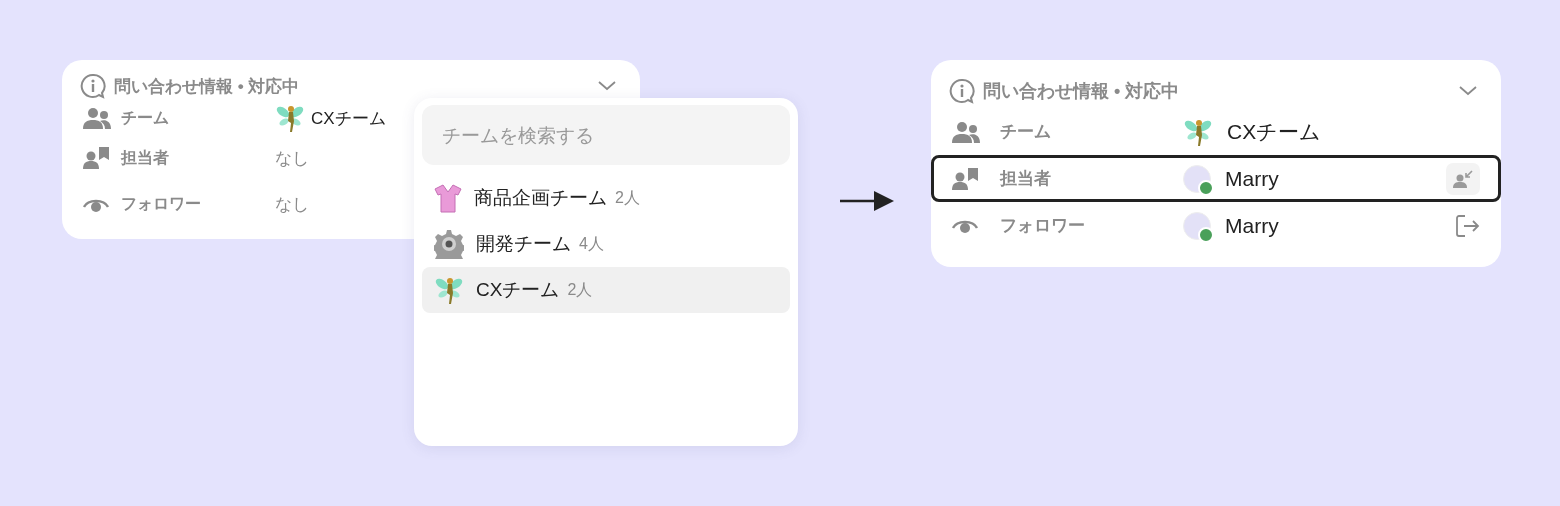 This screenshot has width=1560, height=506. What do you see at coordinates (448, 198) in the screenshot?
I see `shirt-icon` at bounding box center [448, 198].